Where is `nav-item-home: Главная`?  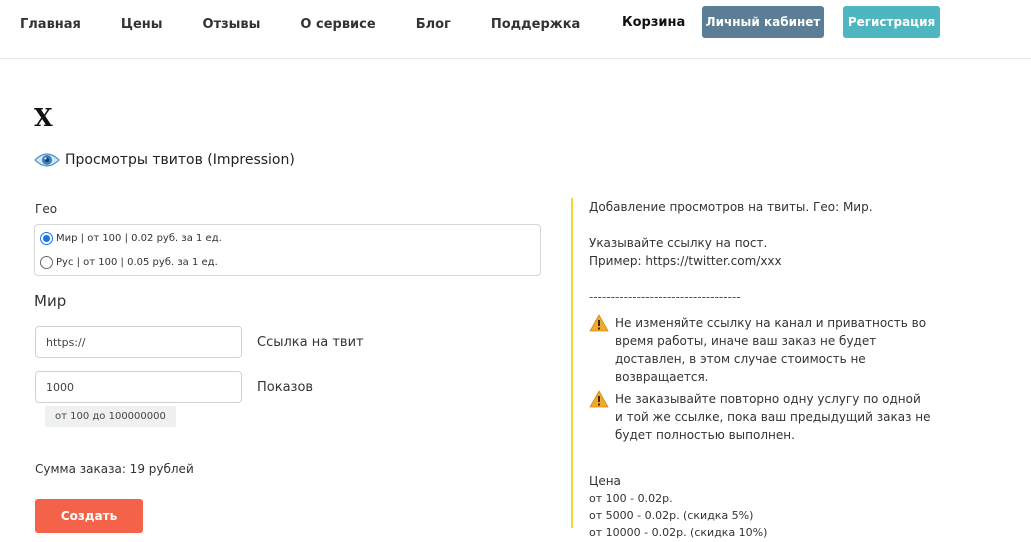
nav-item-home: Главная is located at coordinates (50, 24).